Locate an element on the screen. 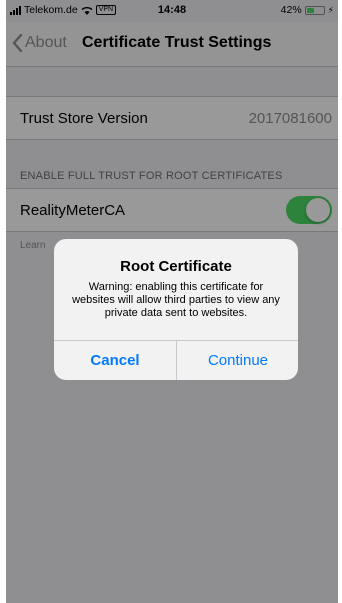 This screenshot has height=603, width=342. alert-title: Root Certificate is located at coordinates (176, 266).